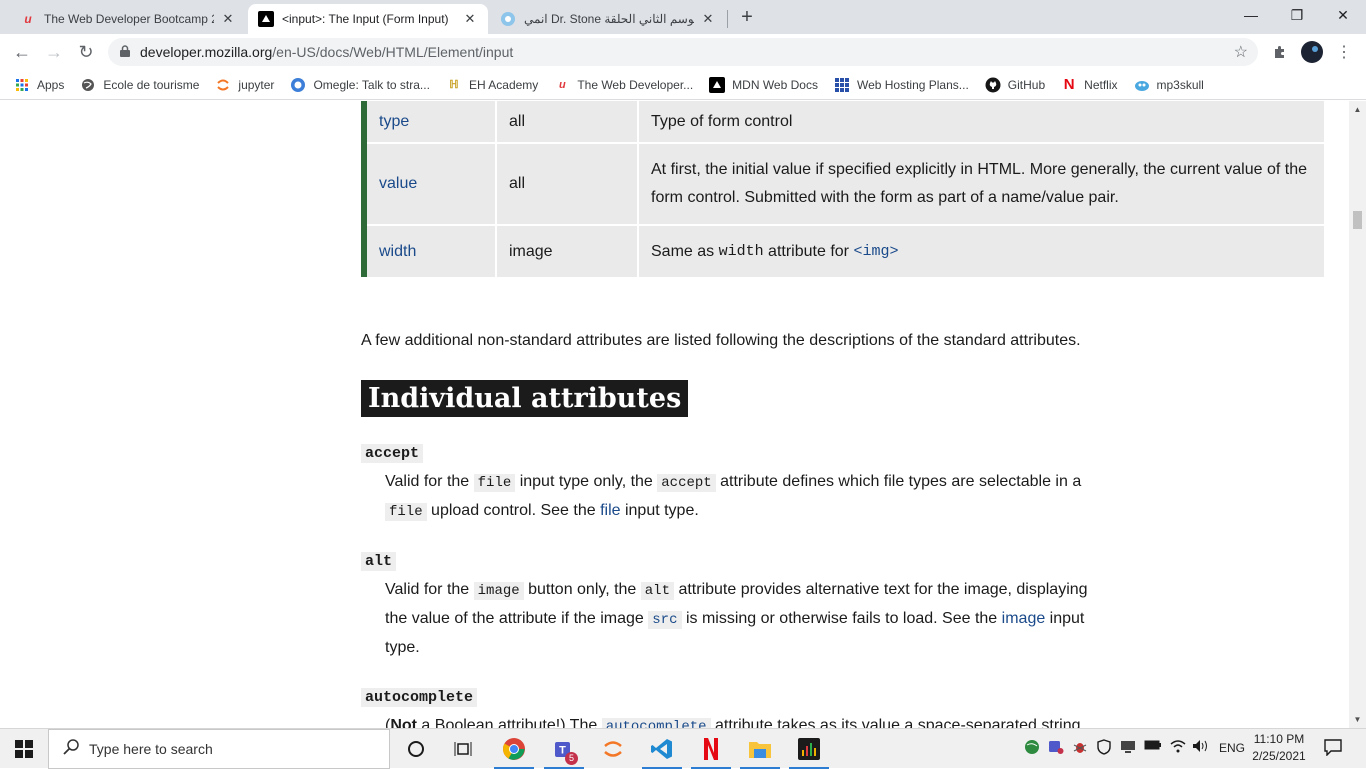 Image resolution: width=1366 pixels, height=769 pixels. Describe the element at coordinates (568, 251) in the screenshot. I see `attr-applies: image` at that location.